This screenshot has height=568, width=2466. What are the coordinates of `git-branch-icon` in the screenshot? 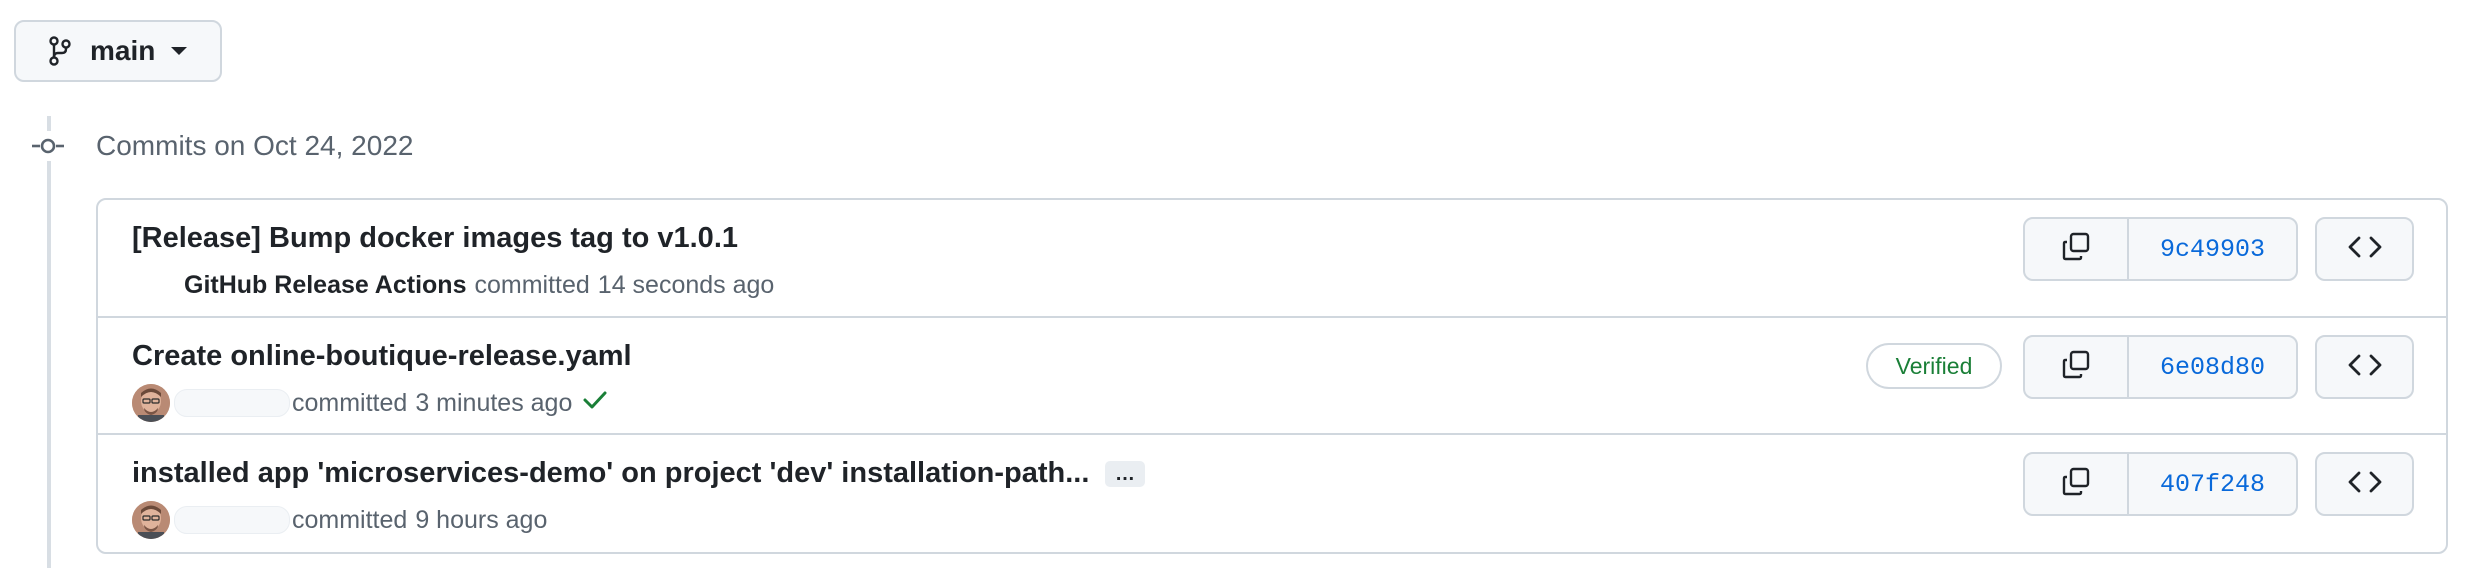 It's located at (60, 51).